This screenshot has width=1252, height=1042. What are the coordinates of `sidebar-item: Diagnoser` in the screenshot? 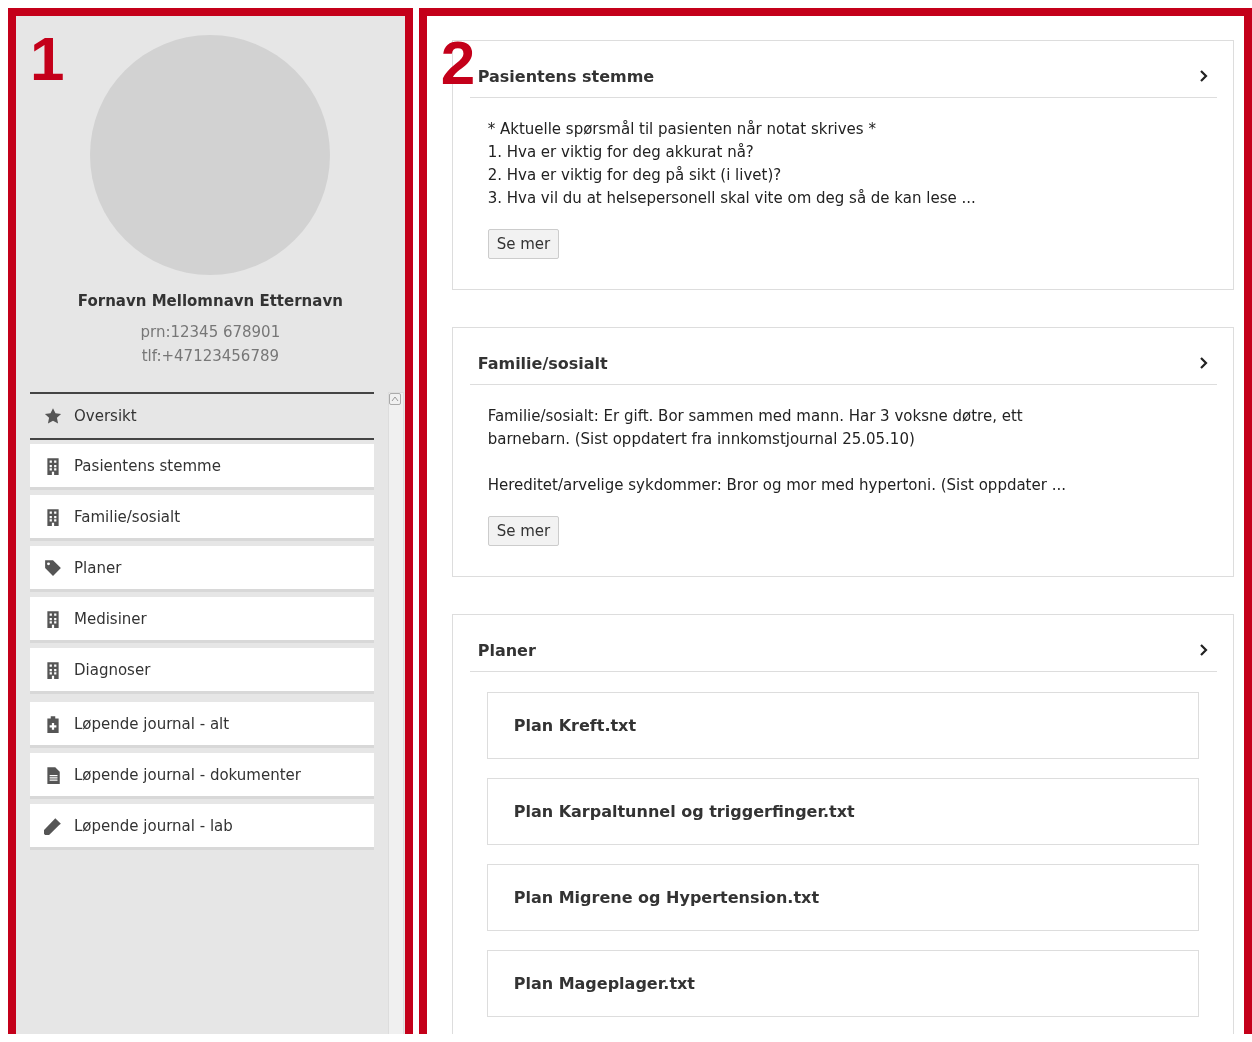 It's located at (202, 671).